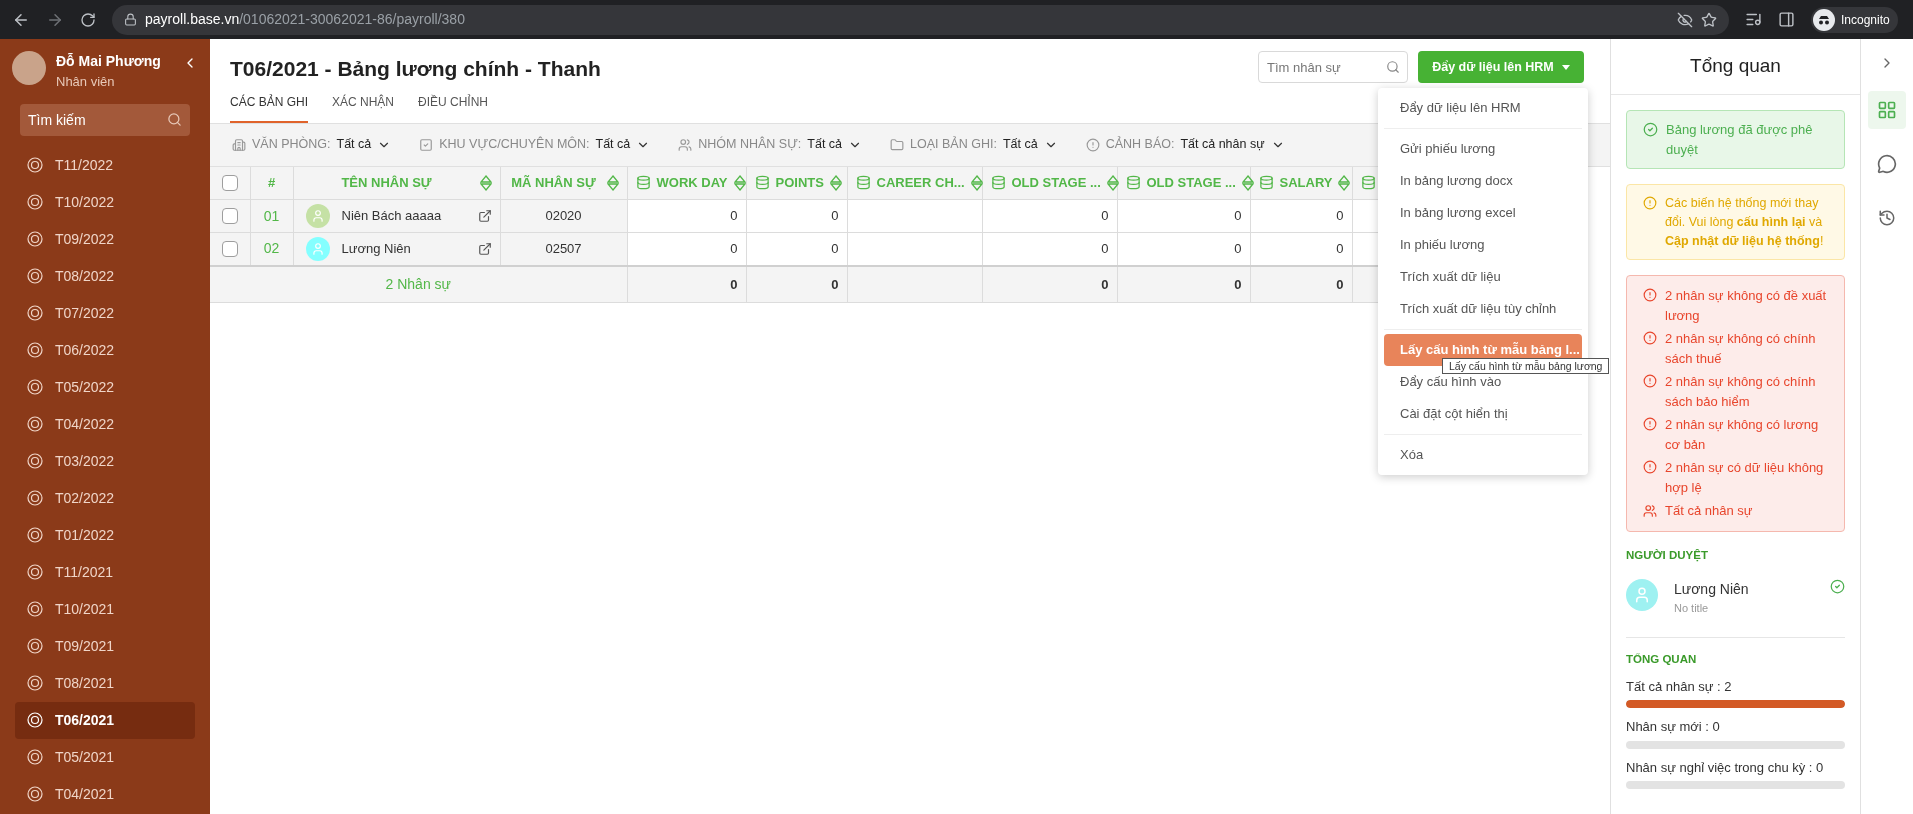 Image resolution: width=1913 pixels, height=814 pixels. I want to click on user-name: Đỗ Mai Phương, so click(109, 61).